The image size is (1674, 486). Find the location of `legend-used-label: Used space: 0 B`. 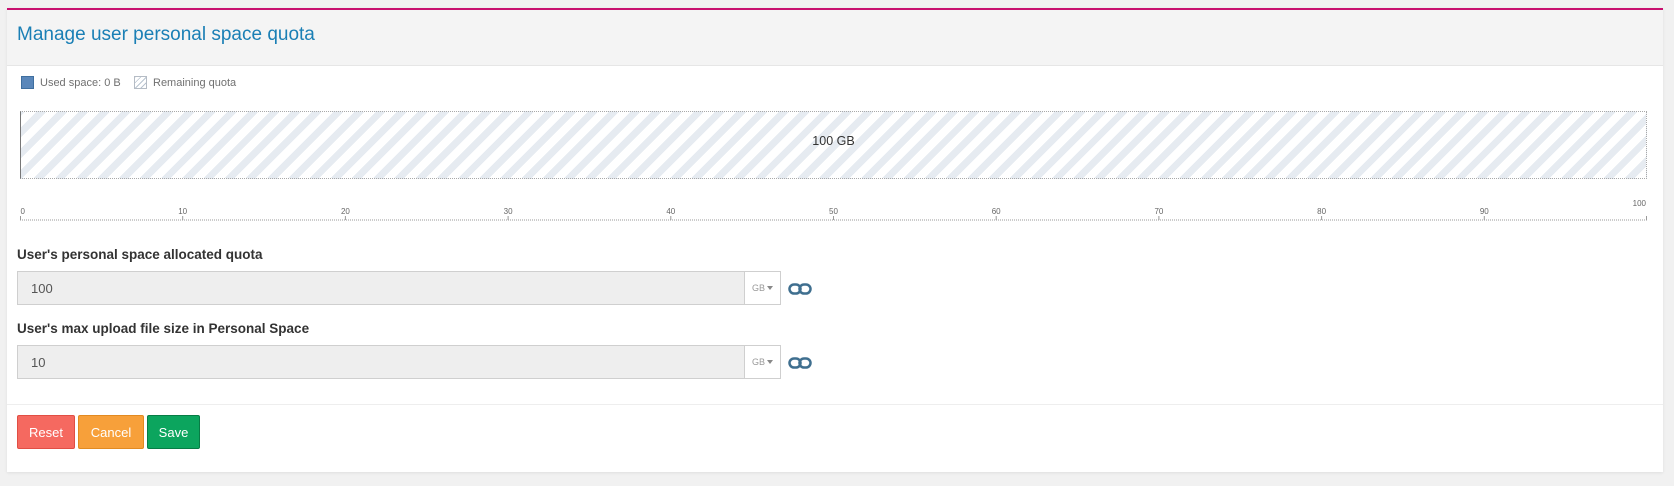

legend-used-label: Used space: 0 B is located at coordinates (80, 83).